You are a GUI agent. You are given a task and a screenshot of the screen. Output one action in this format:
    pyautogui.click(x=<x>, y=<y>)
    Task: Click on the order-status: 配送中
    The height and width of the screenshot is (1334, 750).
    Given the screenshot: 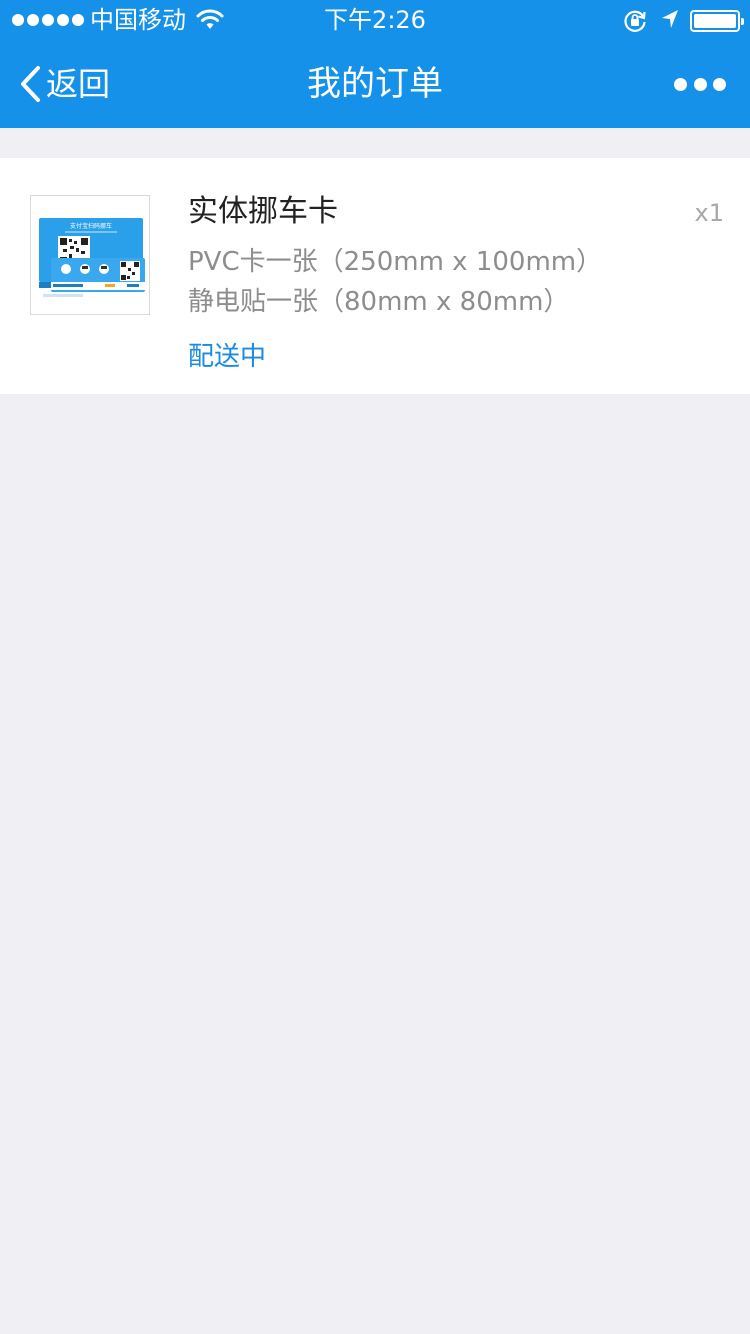 What is the action you would take?
    pyautogui.click(x=227, y=357)
    